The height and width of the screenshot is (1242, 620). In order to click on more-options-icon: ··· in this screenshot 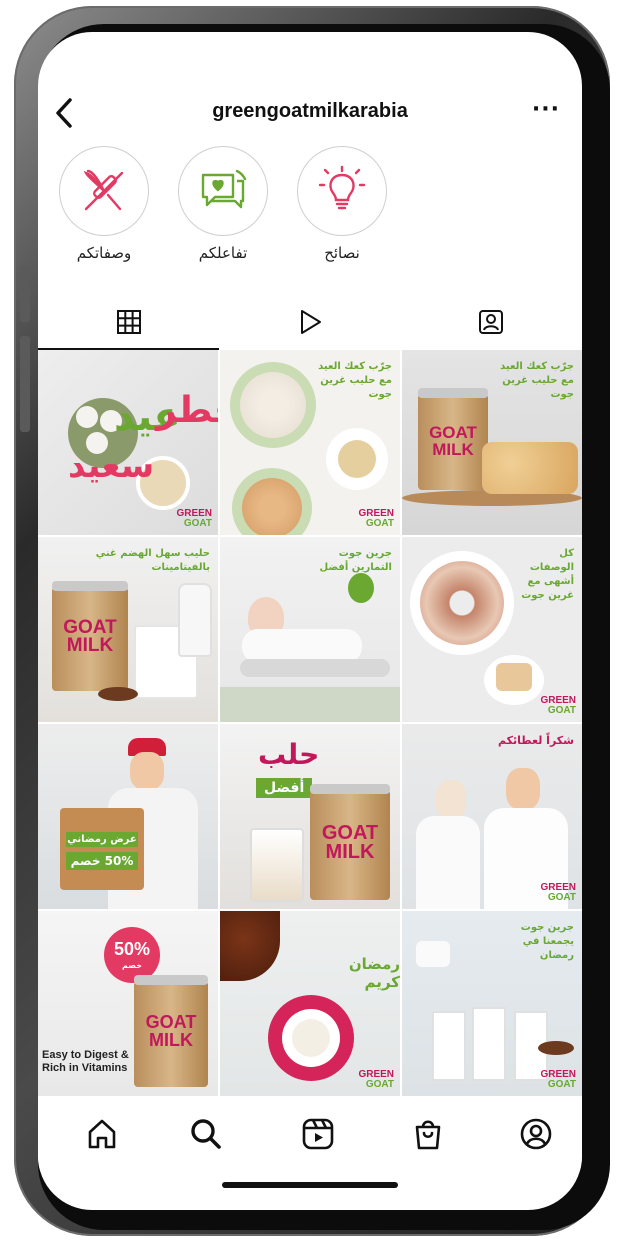, I will do `click(546, 110)`.